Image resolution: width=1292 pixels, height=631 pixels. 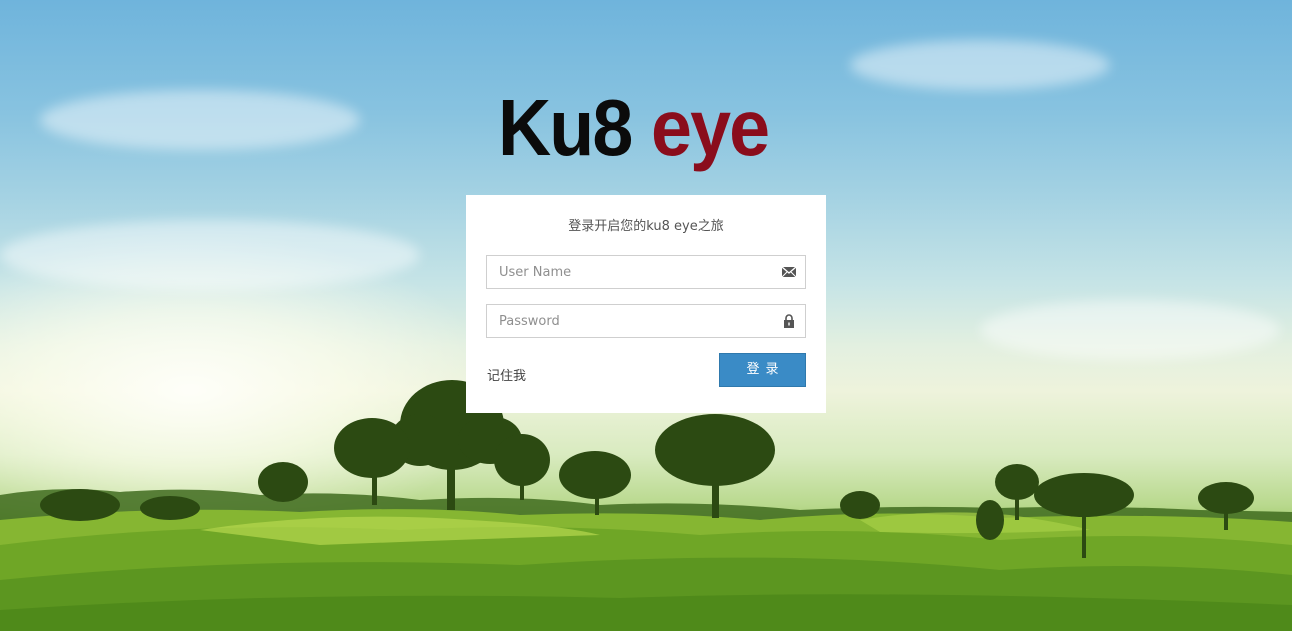 What do you see at coordinates (789, 272) in the screenshot?
I see `envelope-icon` at bounding box center [789, 272].